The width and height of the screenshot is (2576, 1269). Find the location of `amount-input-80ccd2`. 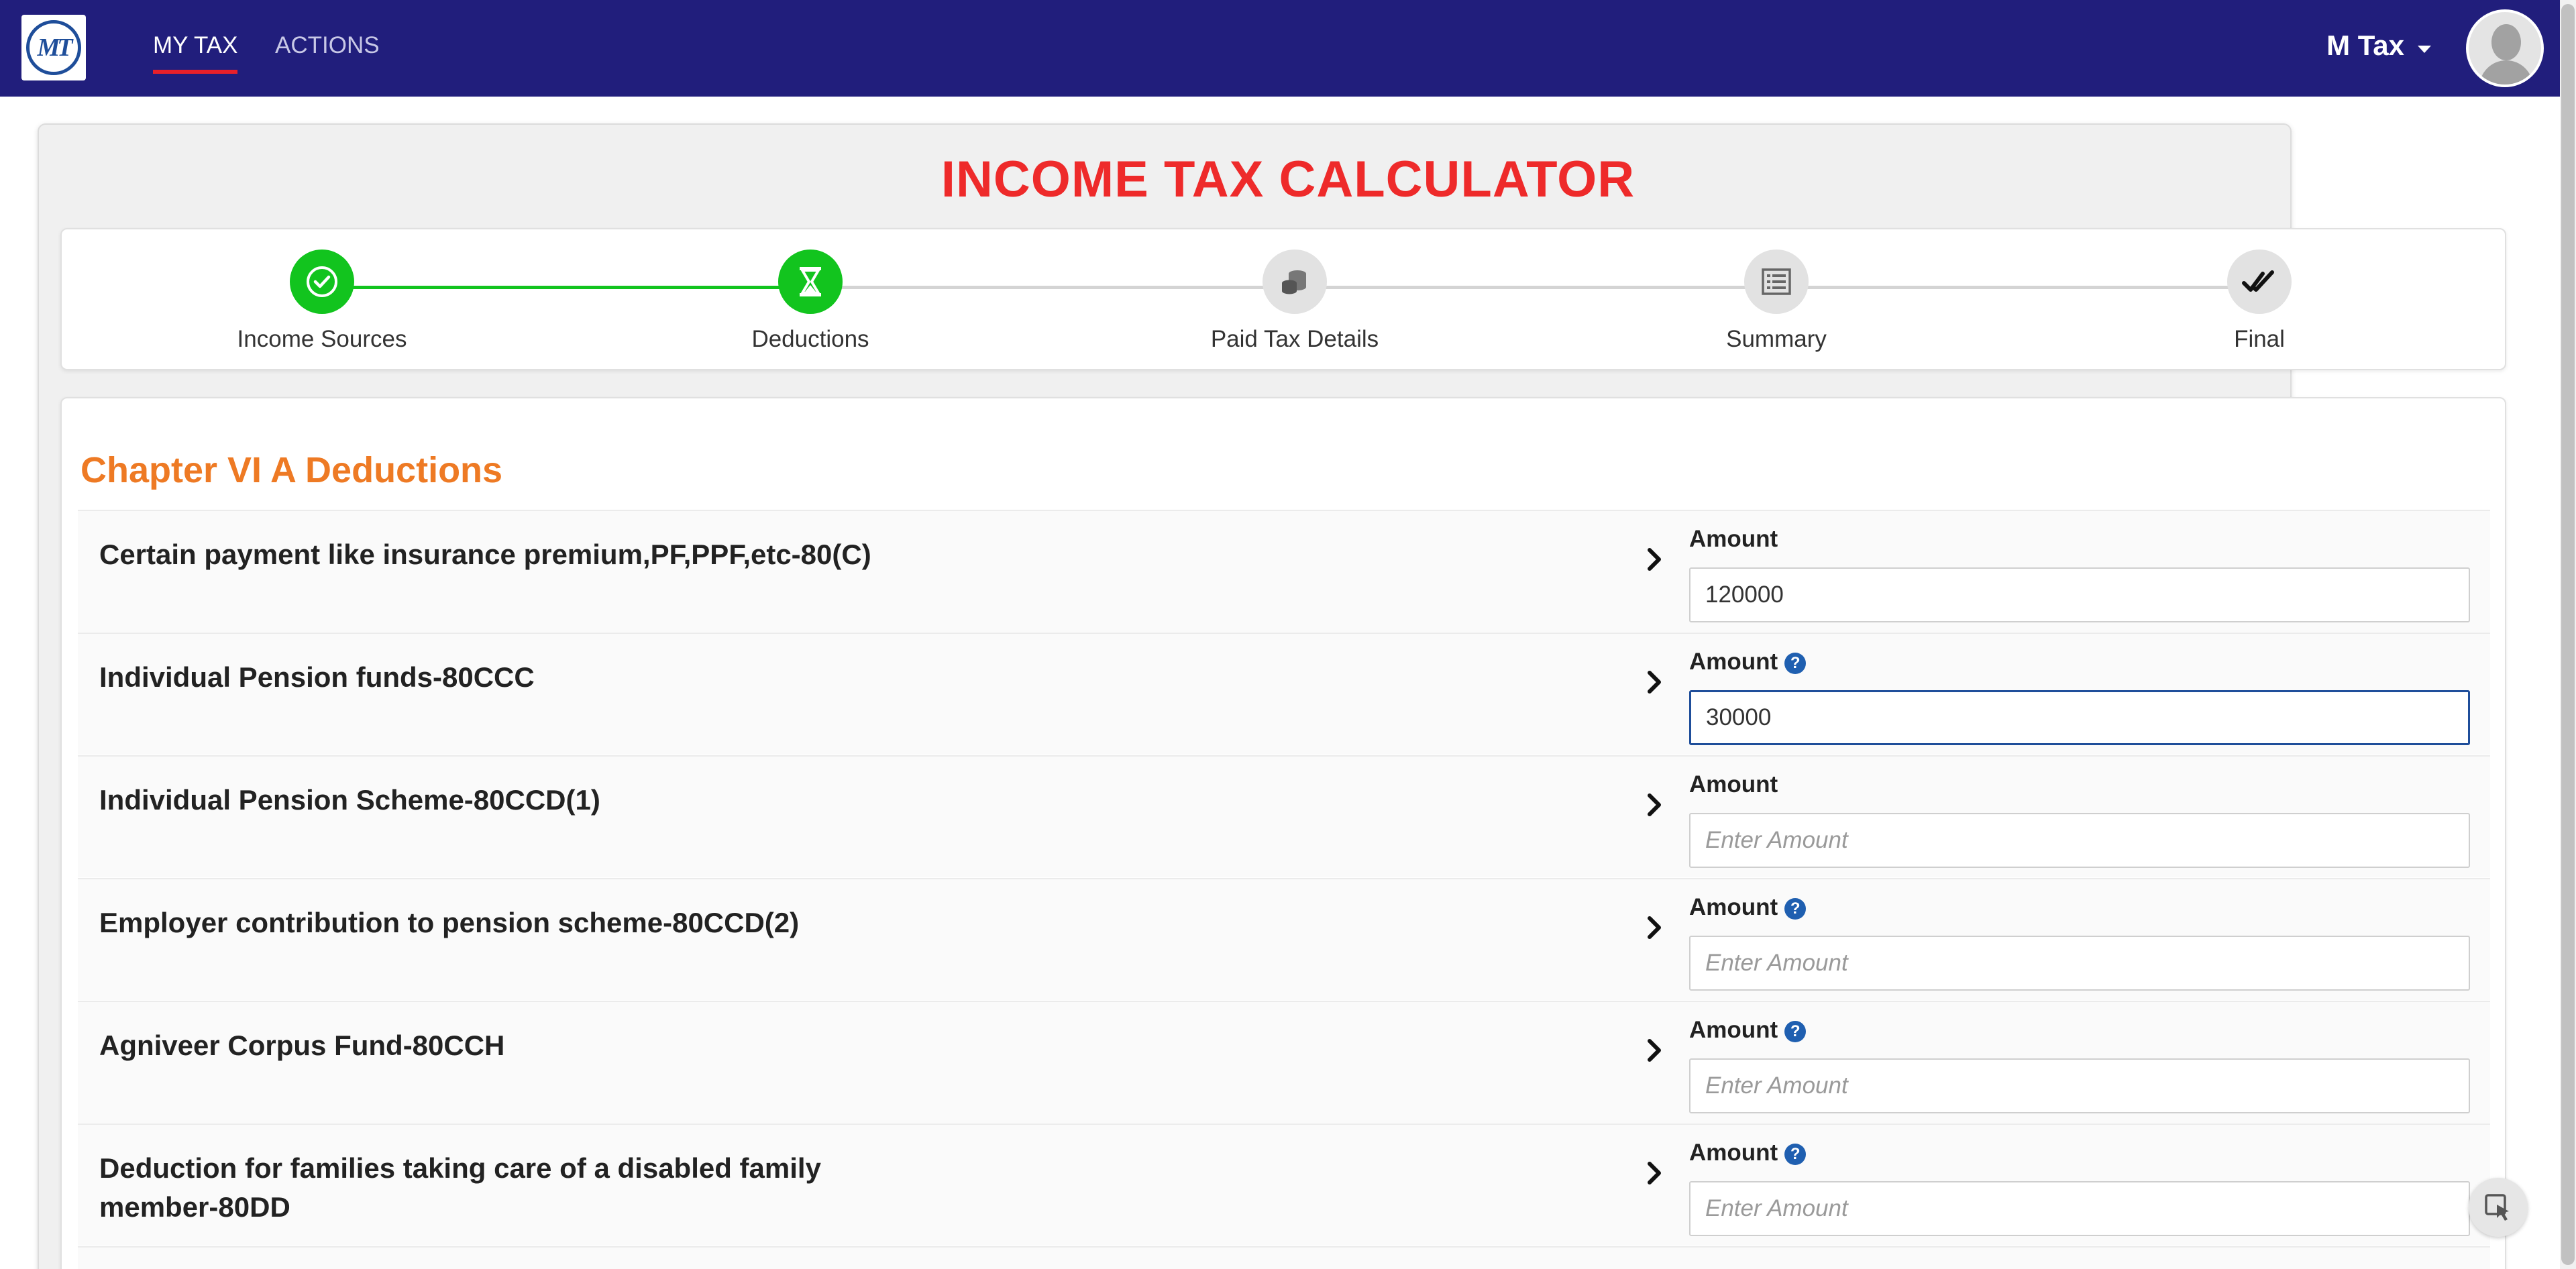

amount-input-80ccd2 is located at coordinates (2079, 963).